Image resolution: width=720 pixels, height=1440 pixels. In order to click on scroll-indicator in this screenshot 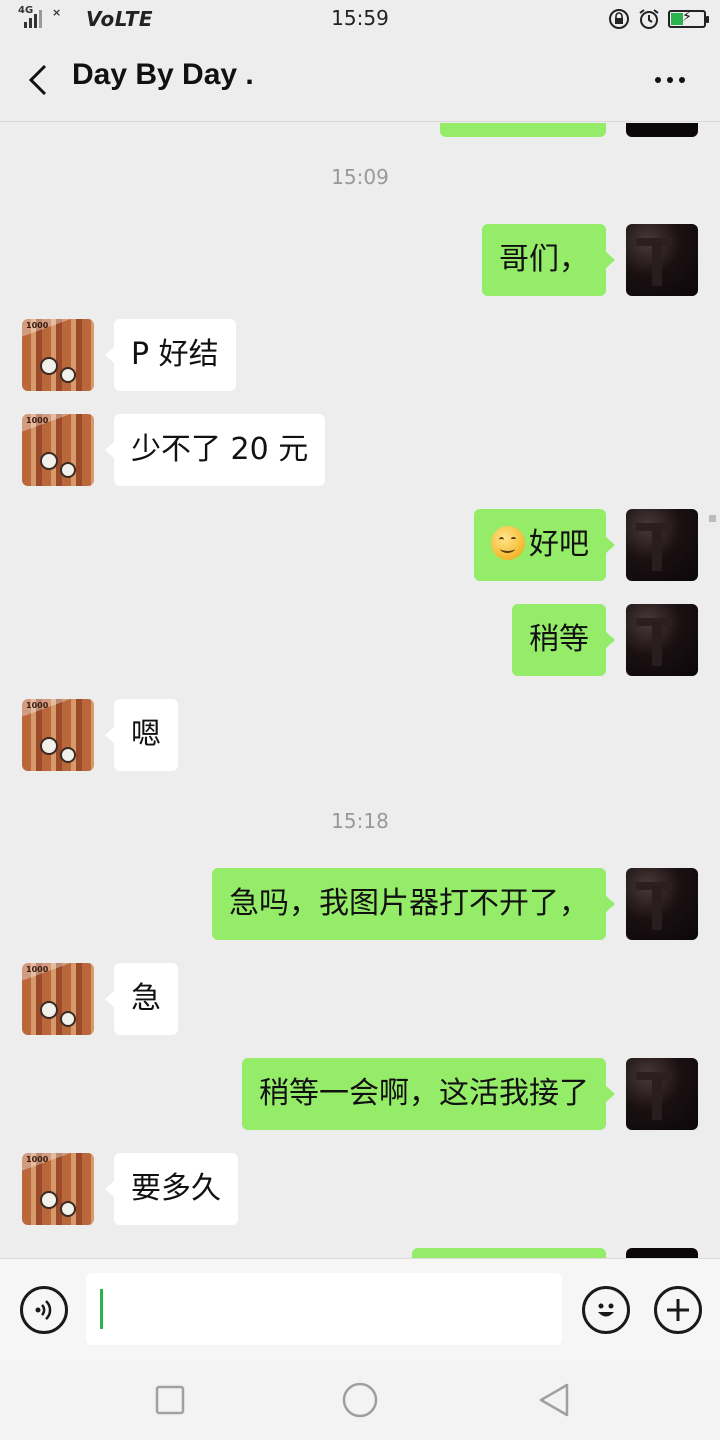, I will do `click(712, 518)`.